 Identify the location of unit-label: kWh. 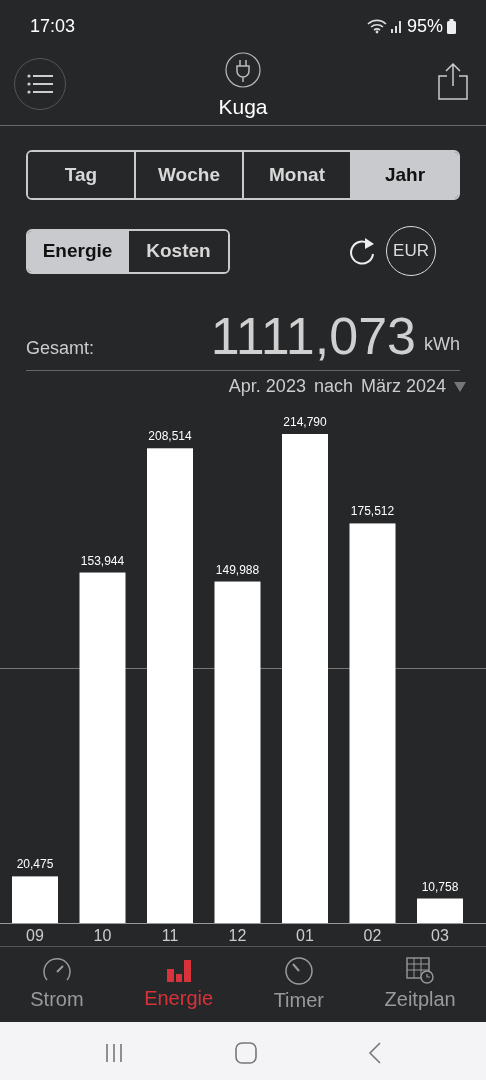
(442, 344).